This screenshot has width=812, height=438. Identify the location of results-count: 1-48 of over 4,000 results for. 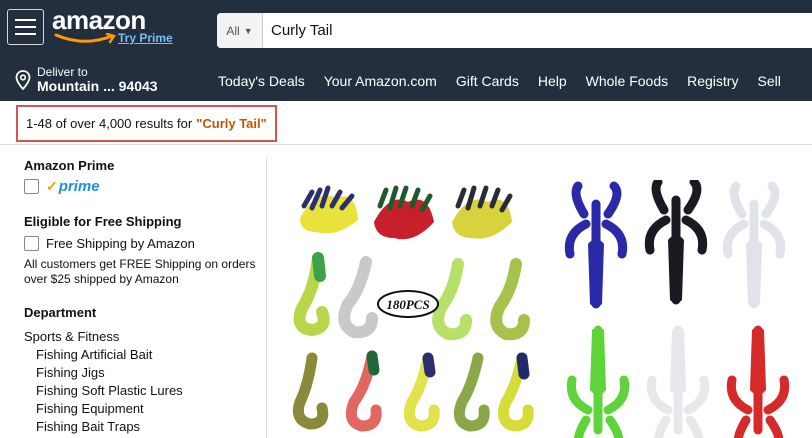
(109, 123).